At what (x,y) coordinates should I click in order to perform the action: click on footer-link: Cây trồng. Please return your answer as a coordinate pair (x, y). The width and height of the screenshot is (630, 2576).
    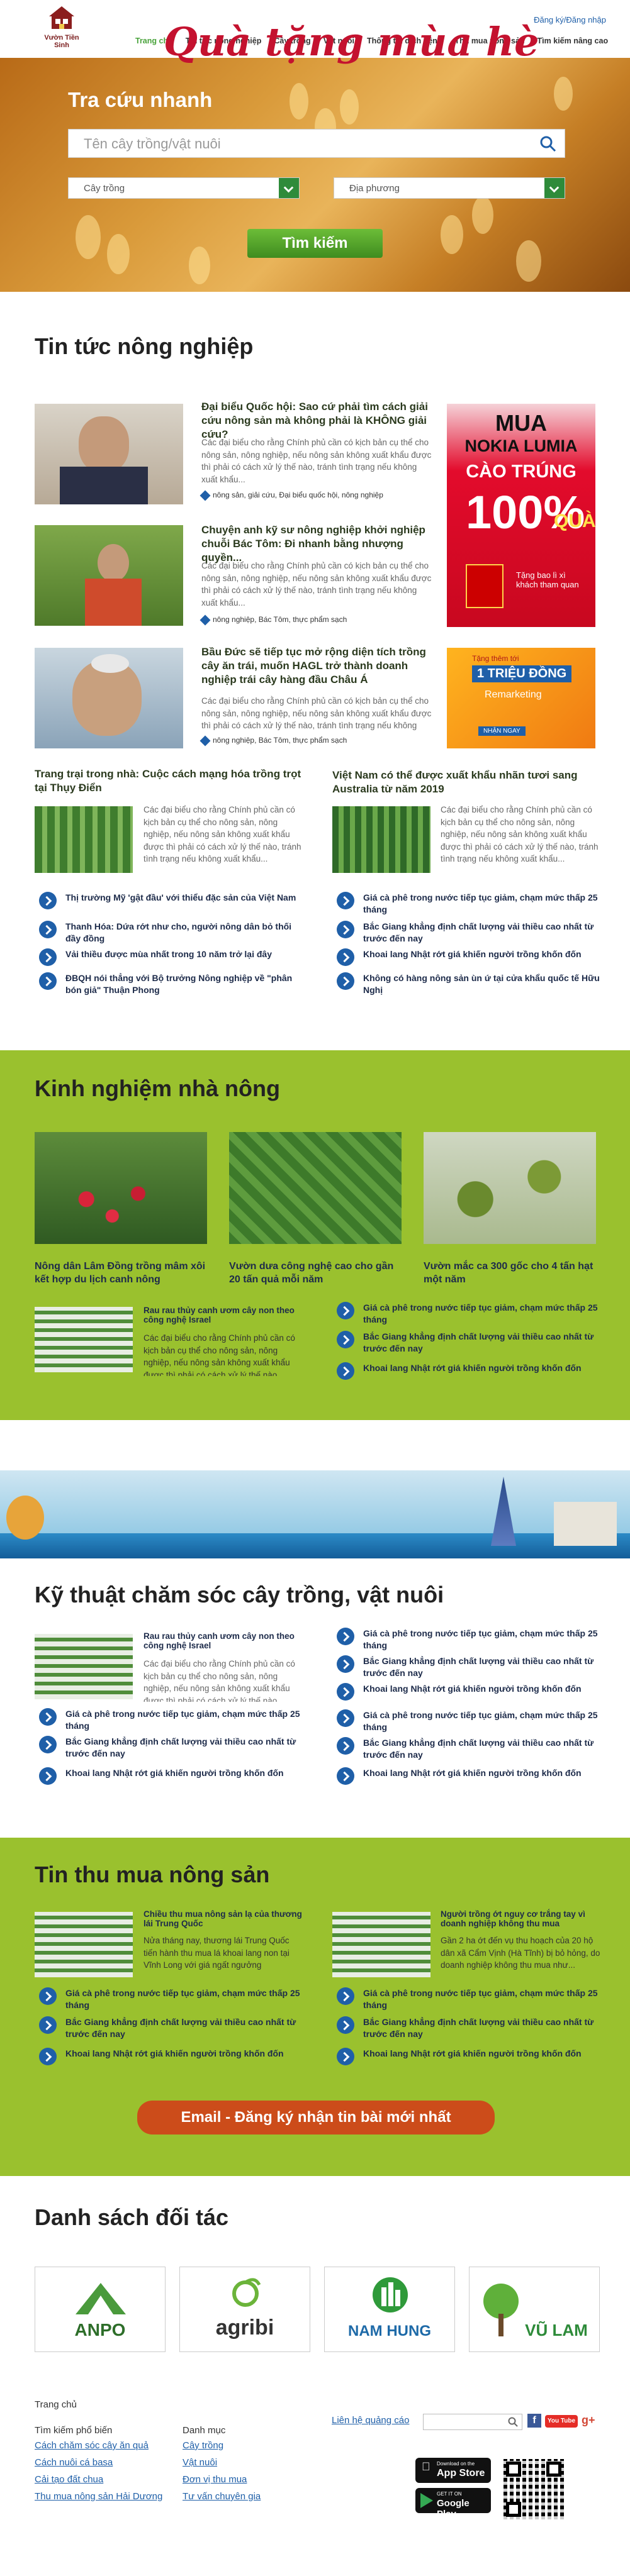
    Looking at the image, I should click on (203, 2445).